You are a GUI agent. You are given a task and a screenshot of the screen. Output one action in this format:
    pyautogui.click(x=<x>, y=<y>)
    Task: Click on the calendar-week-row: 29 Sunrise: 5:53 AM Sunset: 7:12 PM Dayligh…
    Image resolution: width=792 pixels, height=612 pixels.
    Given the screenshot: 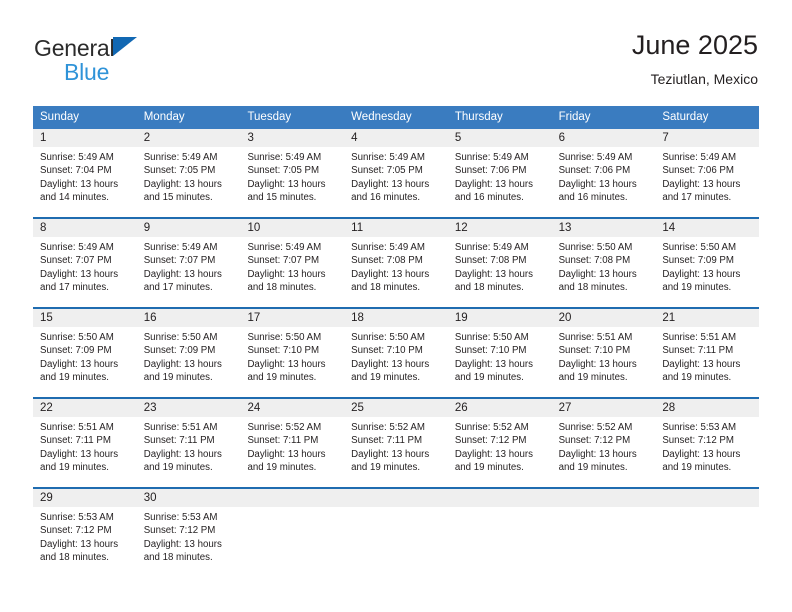 What is the action you would take?
    pyautogui.click(x=396, y=532)
    